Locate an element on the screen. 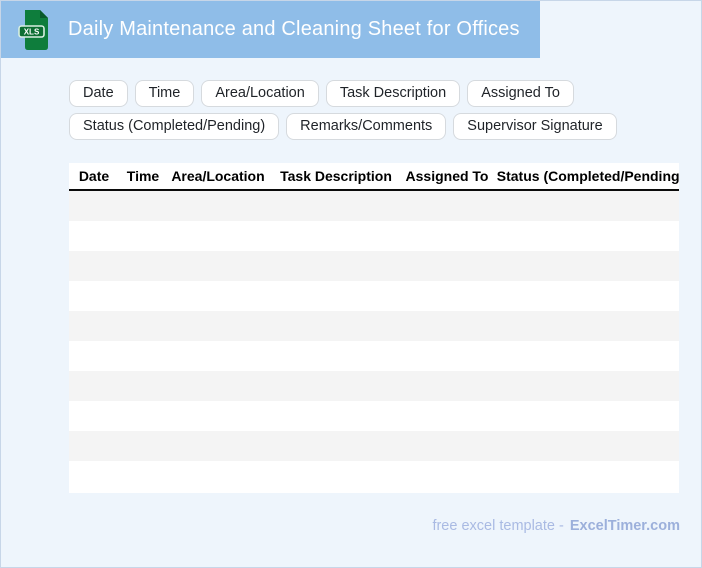 This screenshot has width=702, height=568. chip-supervisor-signature: Supervisor Signature is located at coordinates (535, 126).